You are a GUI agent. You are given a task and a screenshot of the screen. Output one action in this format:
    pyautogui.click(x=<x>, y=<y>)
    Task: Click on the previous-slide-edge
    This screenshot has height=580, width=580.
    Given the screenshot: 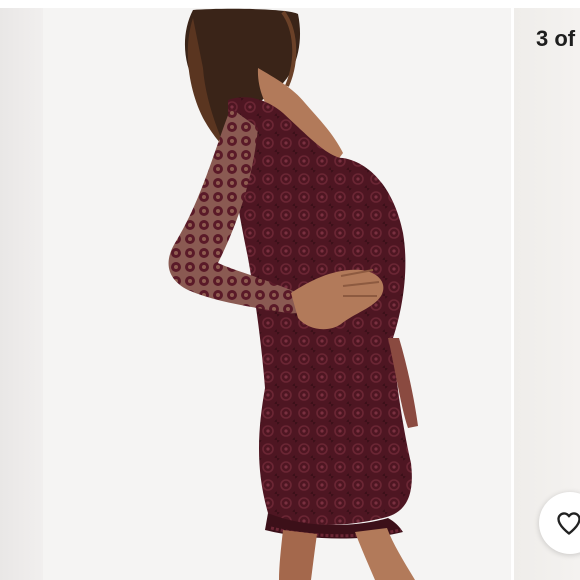 What is the action you would take?
    pyautogui.click(x=21, y=294)
    